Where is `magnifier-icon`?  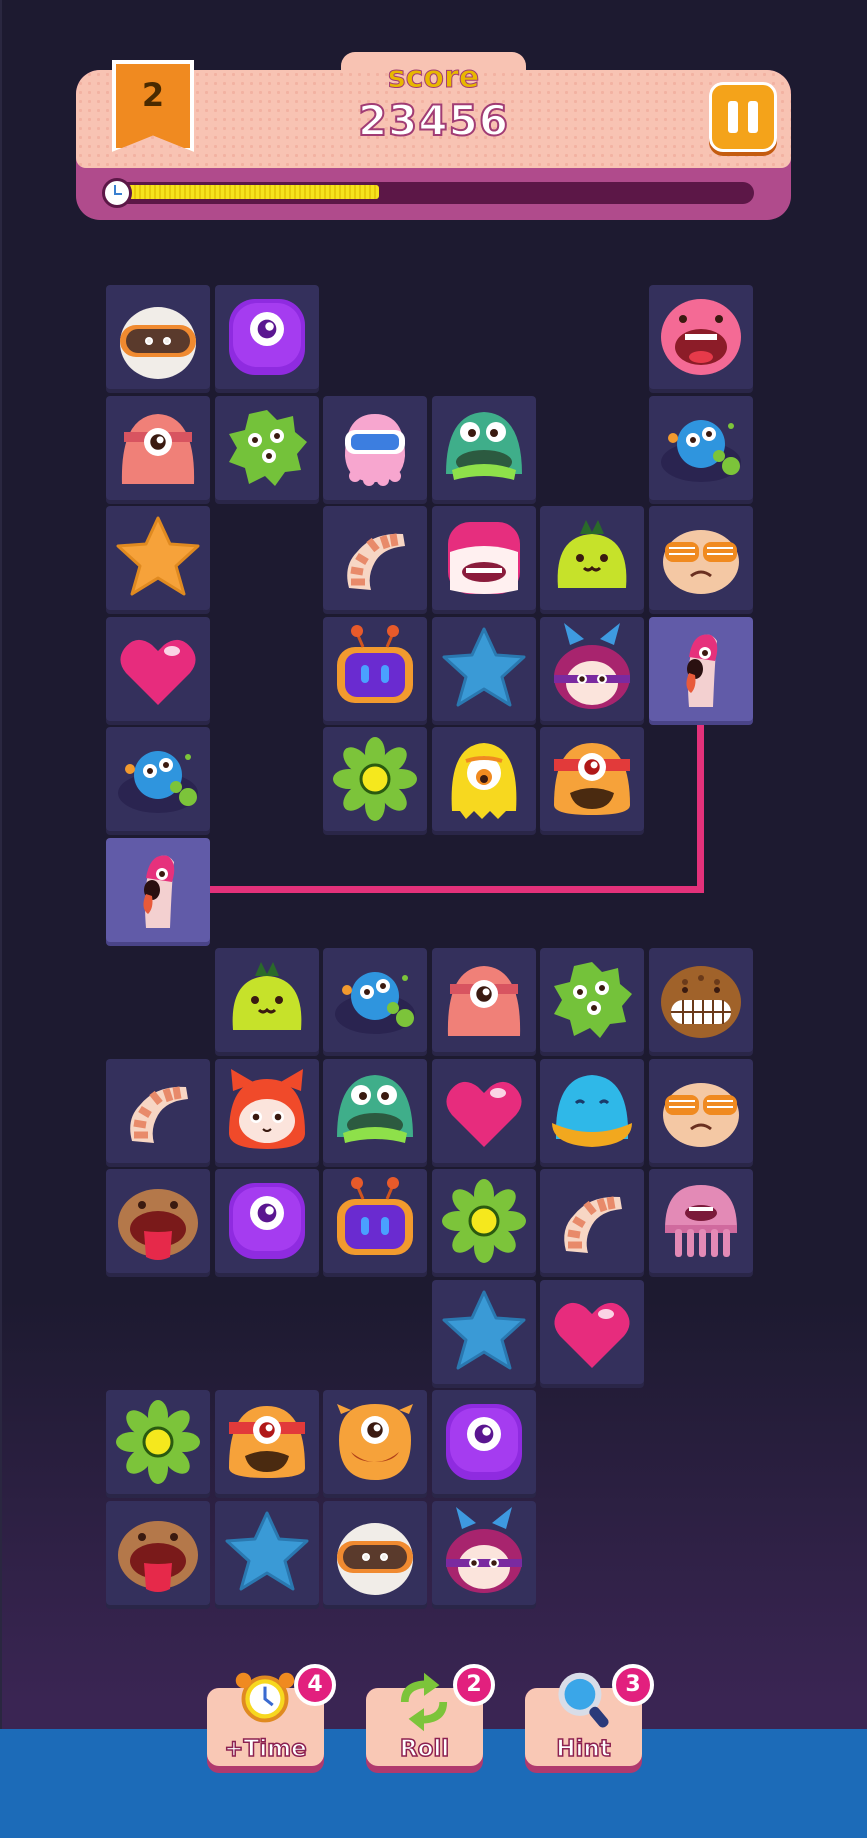 magnifier-icon is located at coordinates (583, 1700).